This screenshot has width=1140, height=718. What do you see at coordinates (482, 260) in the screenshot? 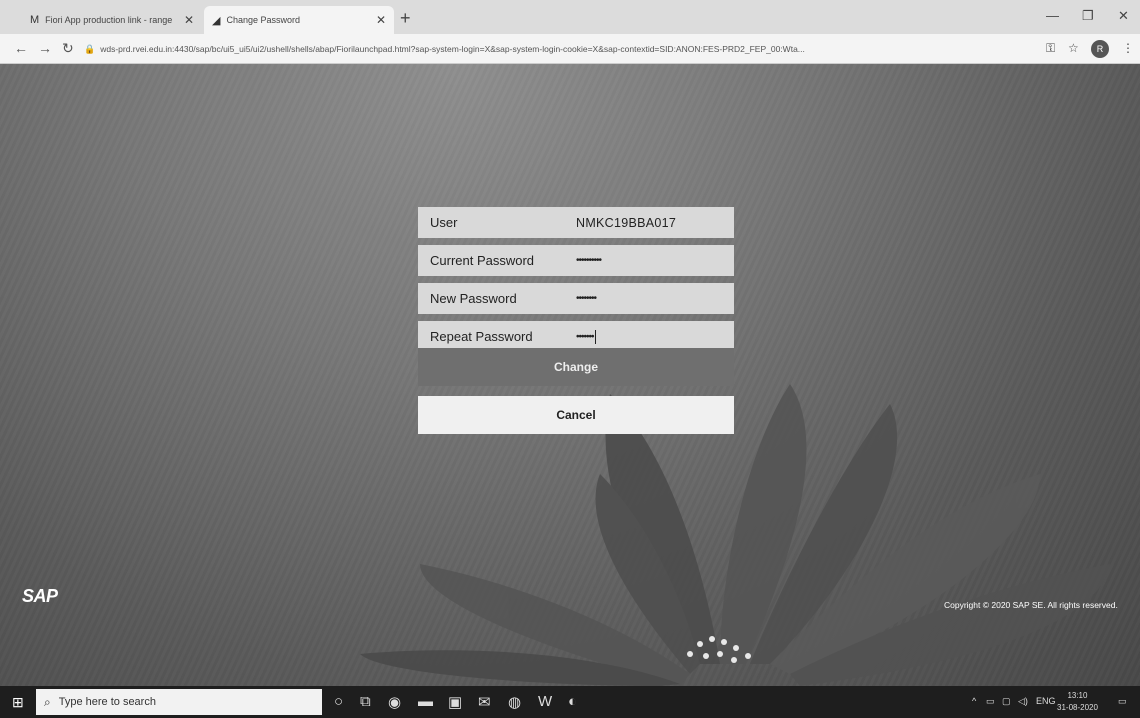
I see `current-password-label: Current Password` at bounding box center [482, 260].